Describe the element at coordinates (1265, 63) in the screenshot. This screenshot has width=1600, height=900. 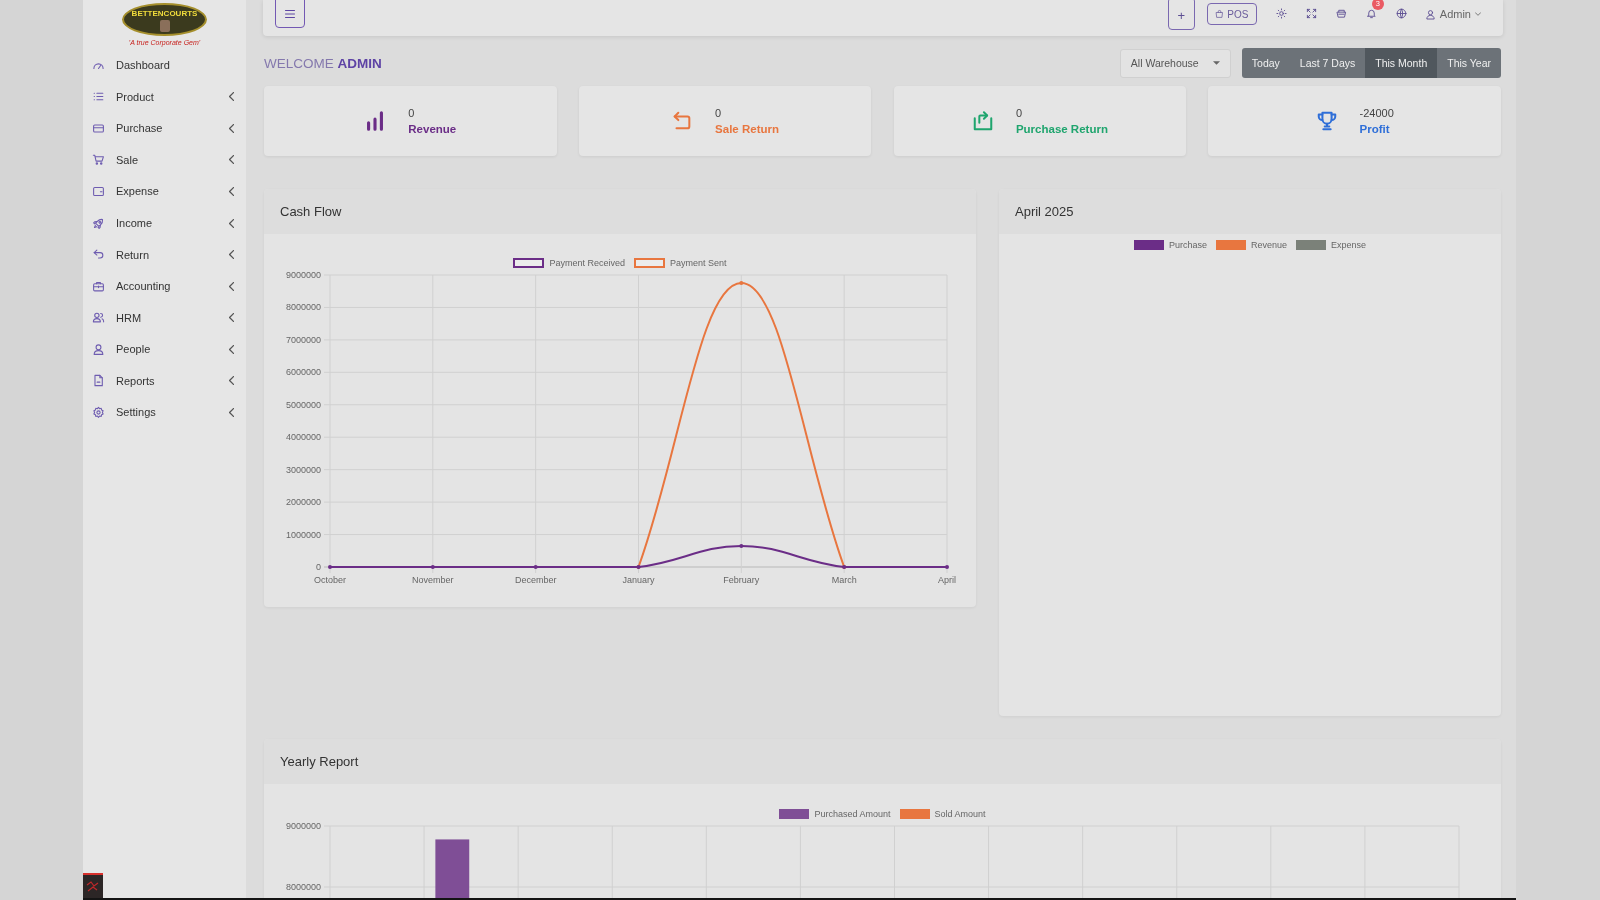
I see `date-filter-tab: Today` at that location.